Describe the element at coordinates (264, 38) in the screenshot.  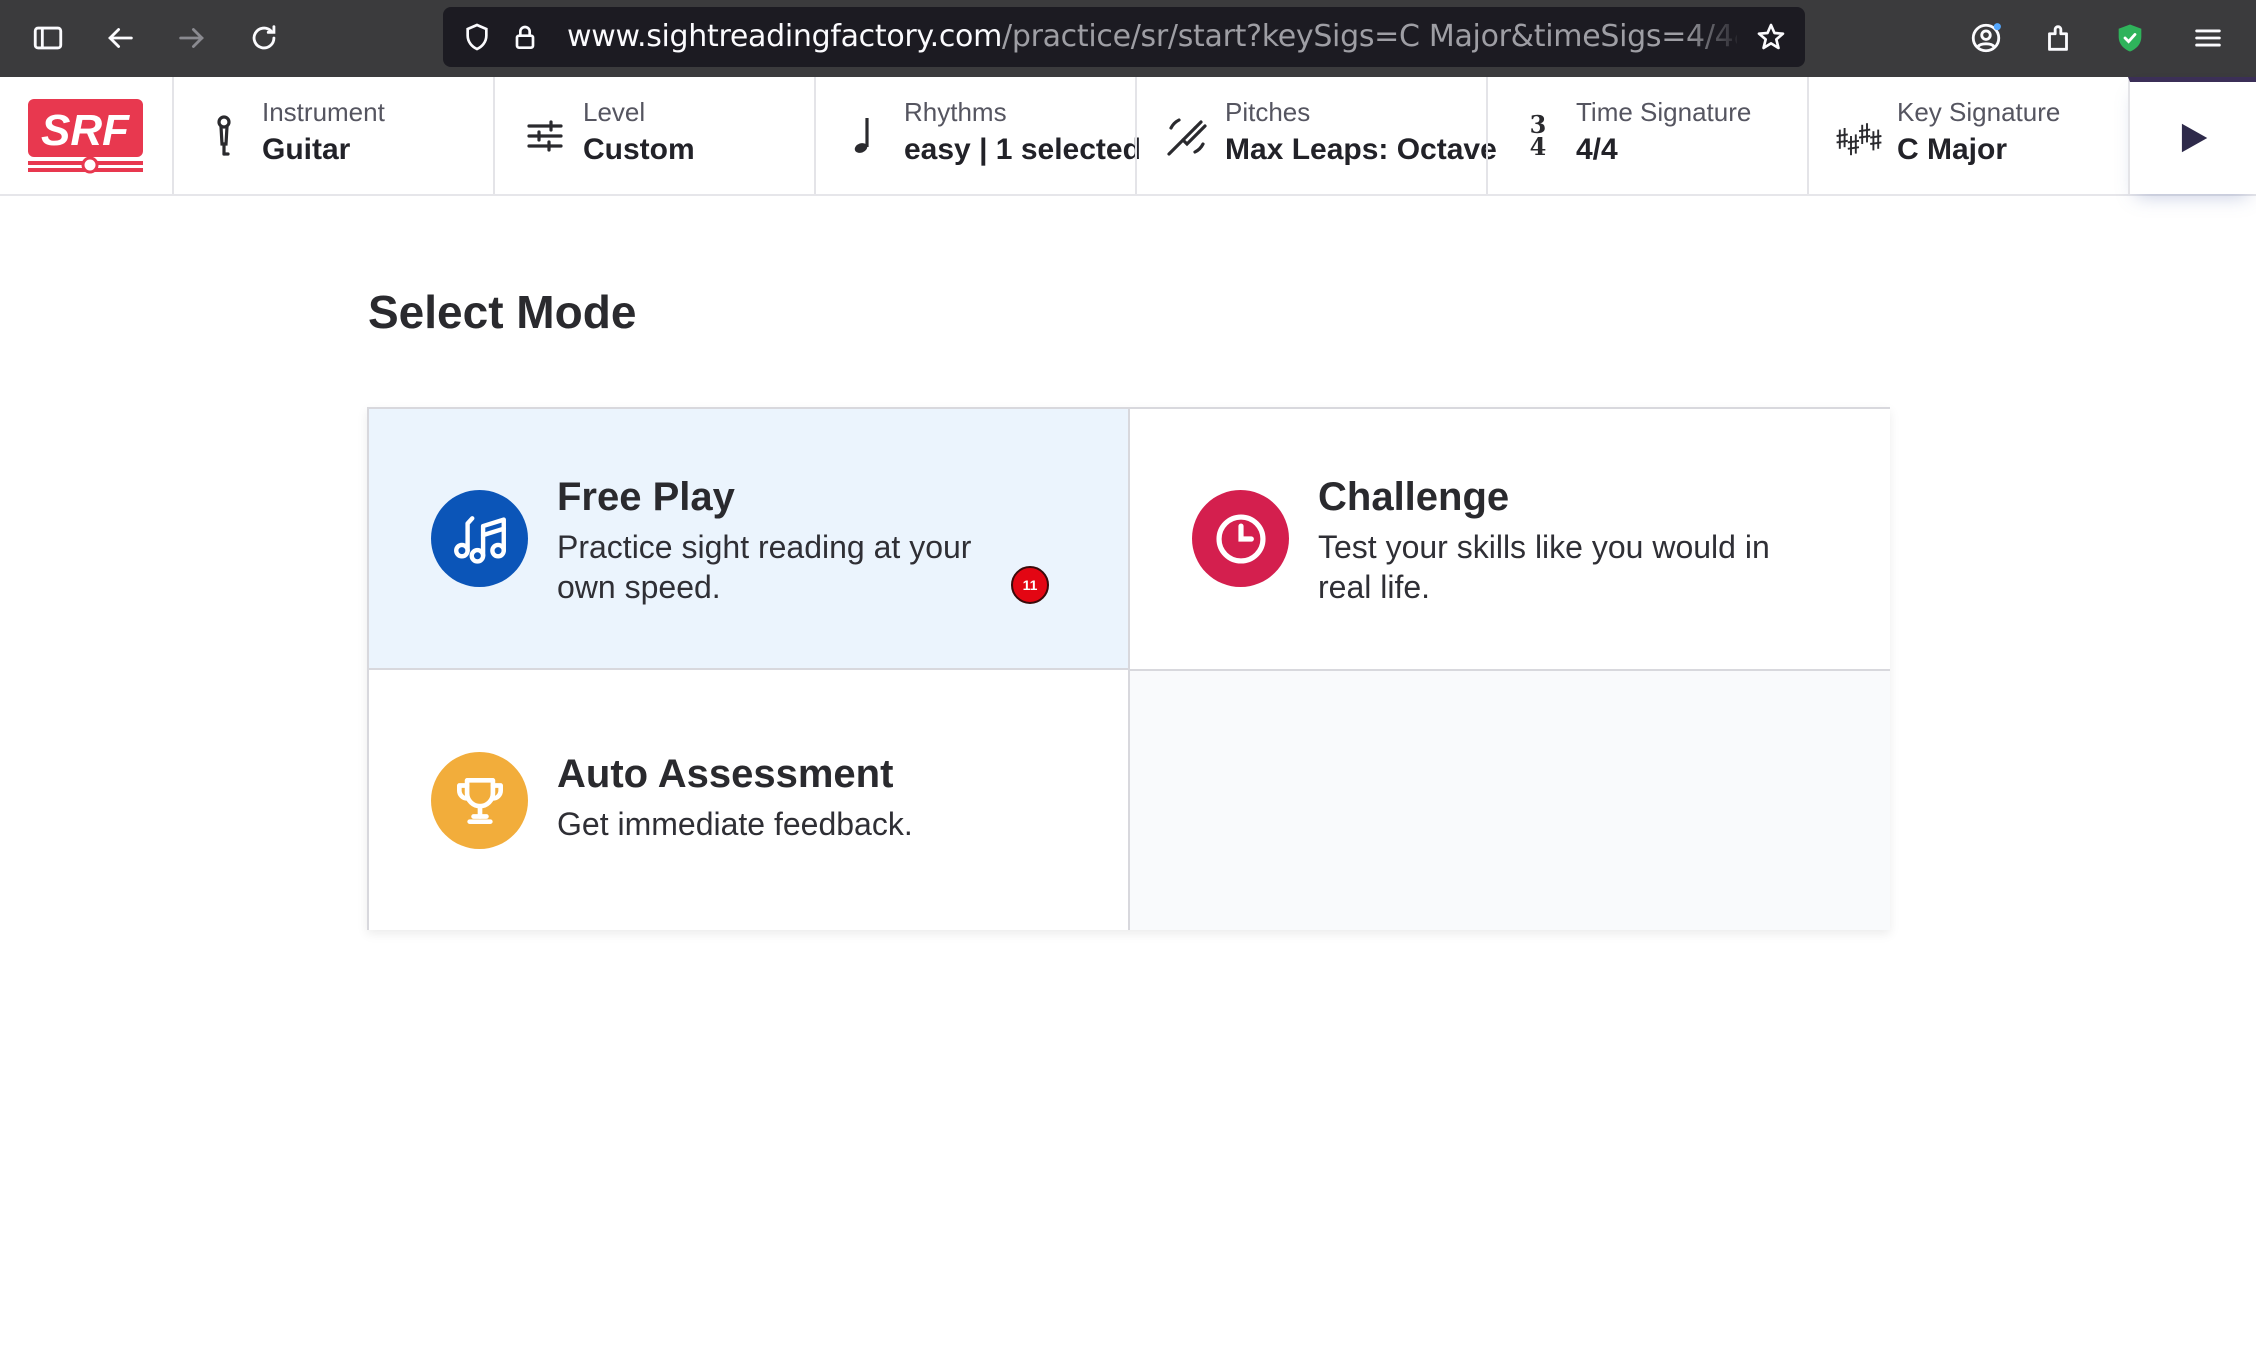
I see `reload-icon` at that location.